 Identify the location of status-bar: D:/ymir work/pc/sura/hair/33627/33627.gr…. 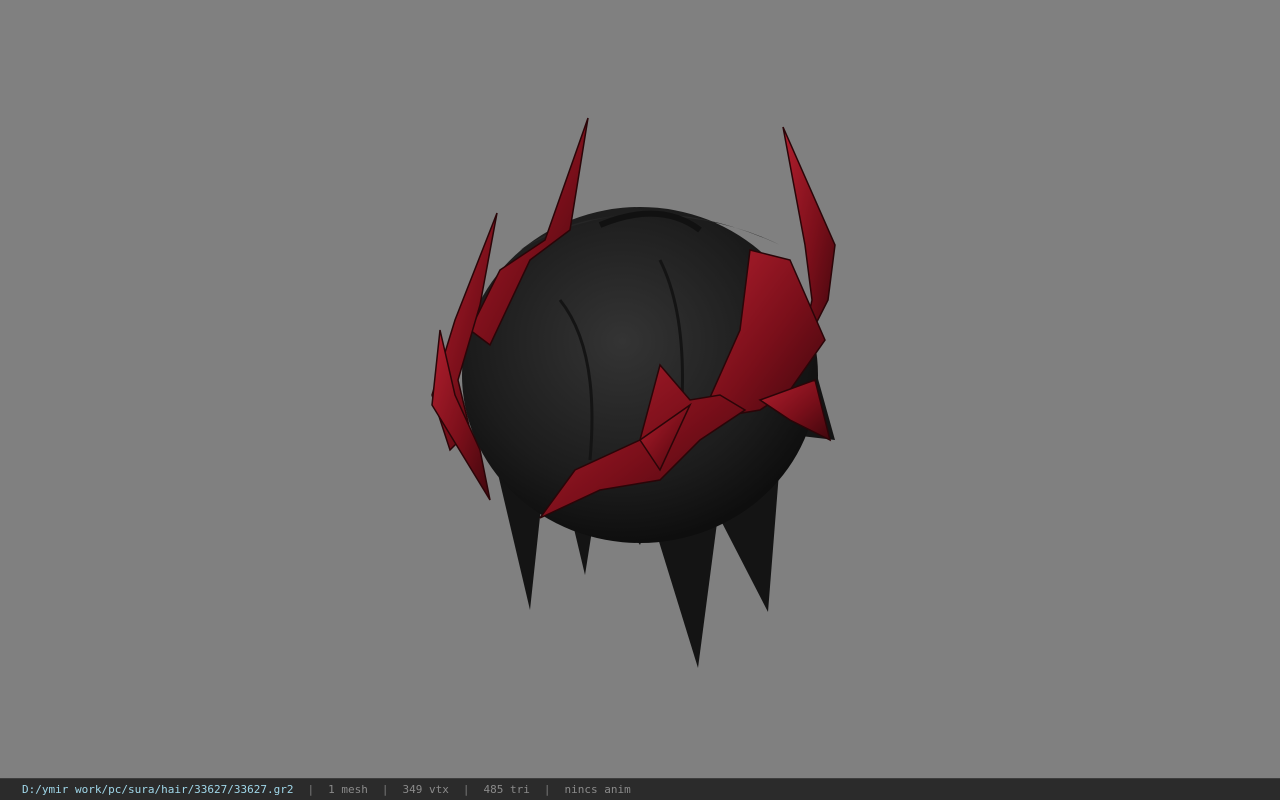
(640, 789).